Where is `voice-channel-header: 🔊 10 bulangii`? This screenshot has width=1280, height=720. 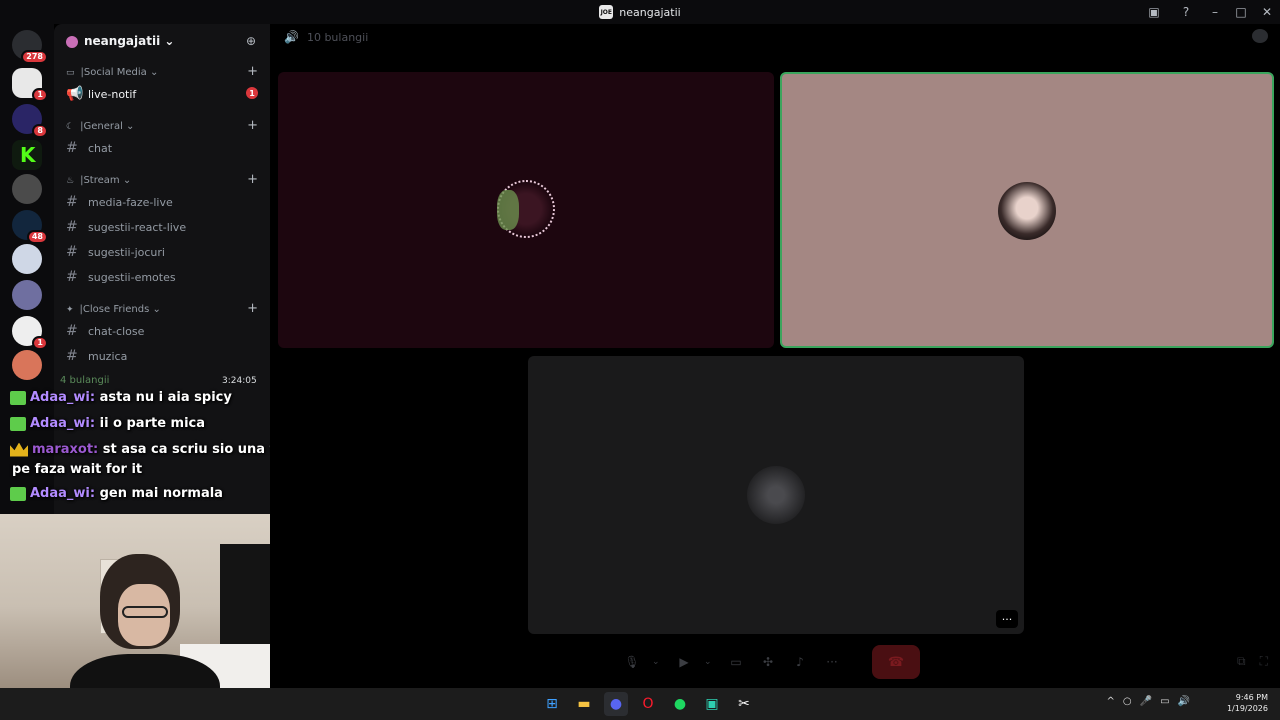
voice-channel-header: 🔊 10 bulangii is located at coordinates (326, 37).